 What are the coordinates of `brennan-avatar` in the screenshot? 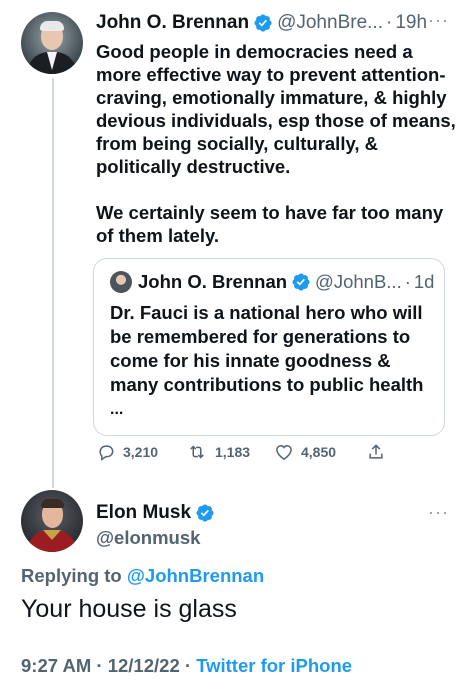 It's located at (52, 43).